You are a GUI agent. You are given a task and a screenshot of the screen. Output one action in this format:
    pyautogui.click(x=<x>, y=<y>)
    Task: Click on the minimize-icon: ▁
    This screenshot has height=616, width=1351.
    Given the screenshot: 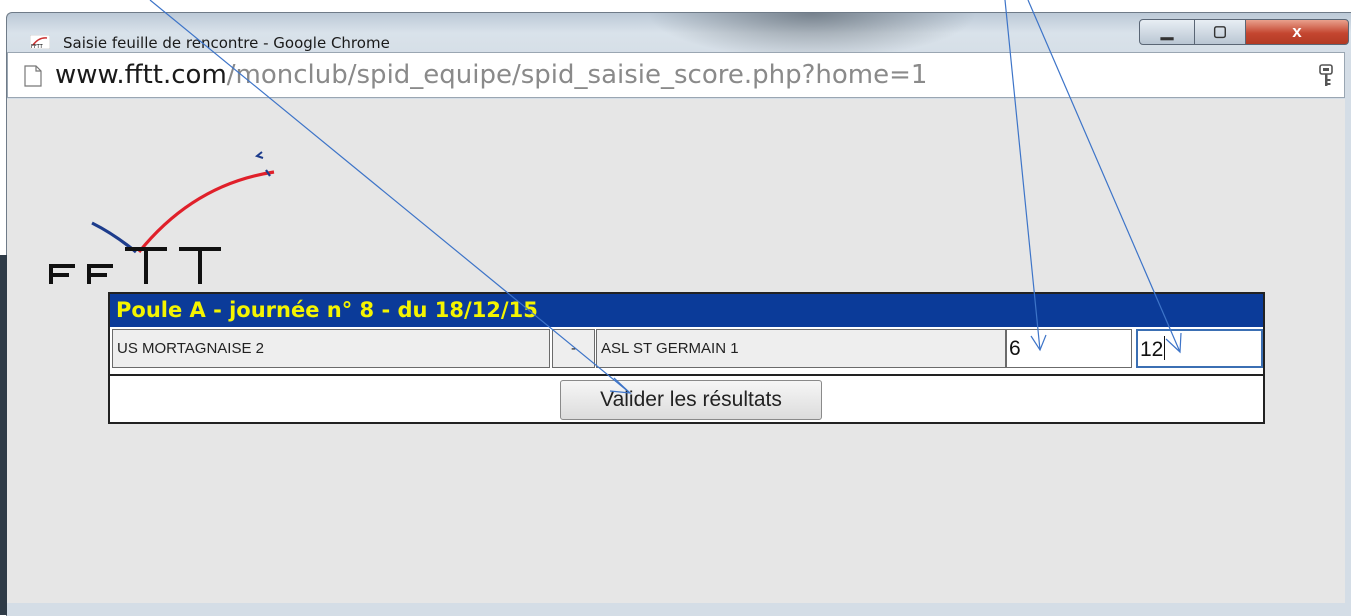 What is the action you would take?
    pyautogui.click(x=1167, y=31)
    